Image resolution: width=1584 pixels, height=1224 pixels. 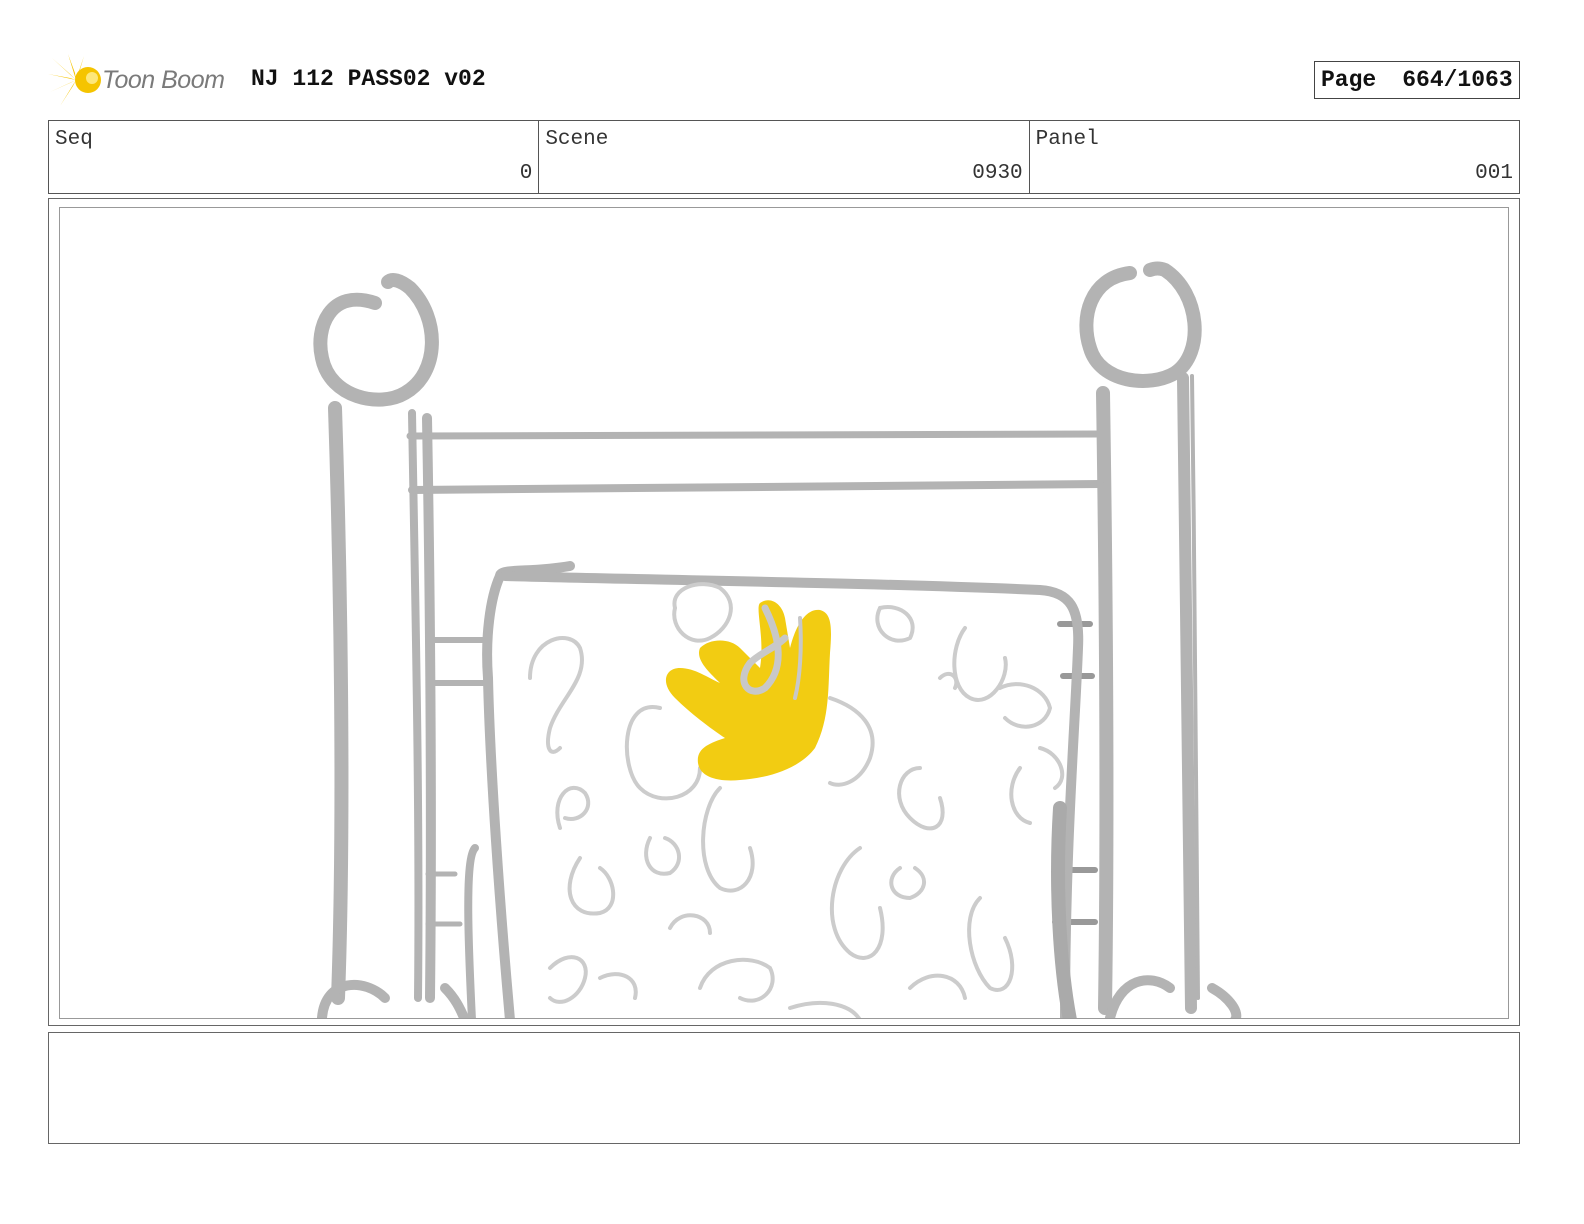 I want to click on blanket-left-shade, so click(x=455, y=1000).